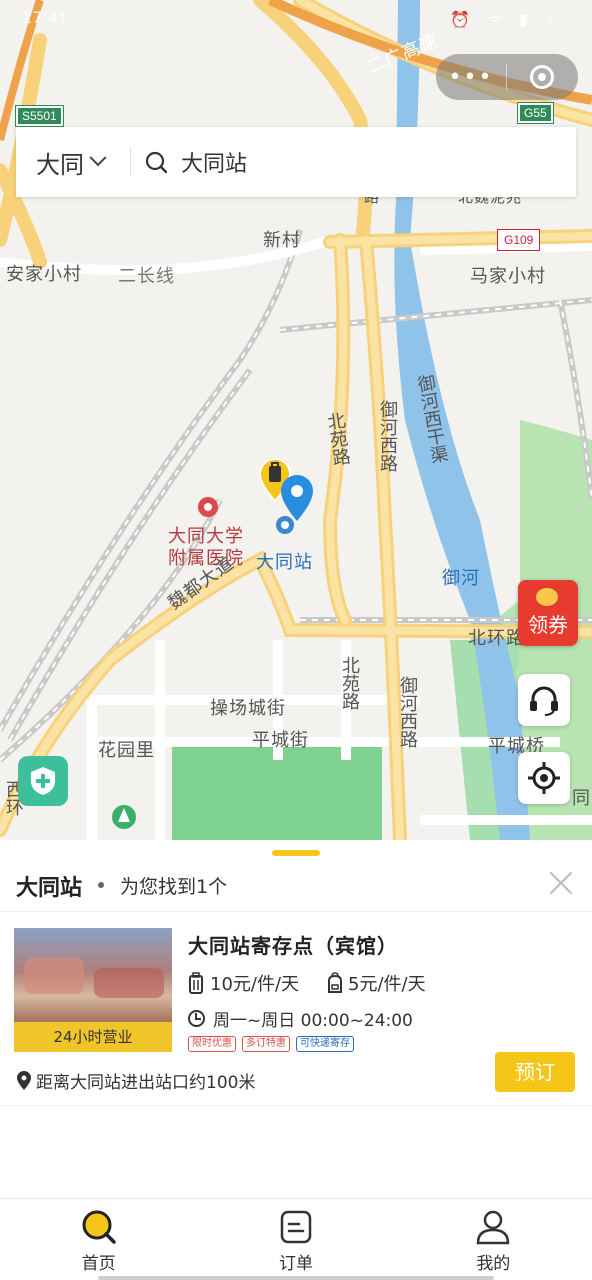 This screenshot has height=1280, width=592. Describe the element at coordinates (24, 1080) in the screenshot. I see `location-icon` at that location.